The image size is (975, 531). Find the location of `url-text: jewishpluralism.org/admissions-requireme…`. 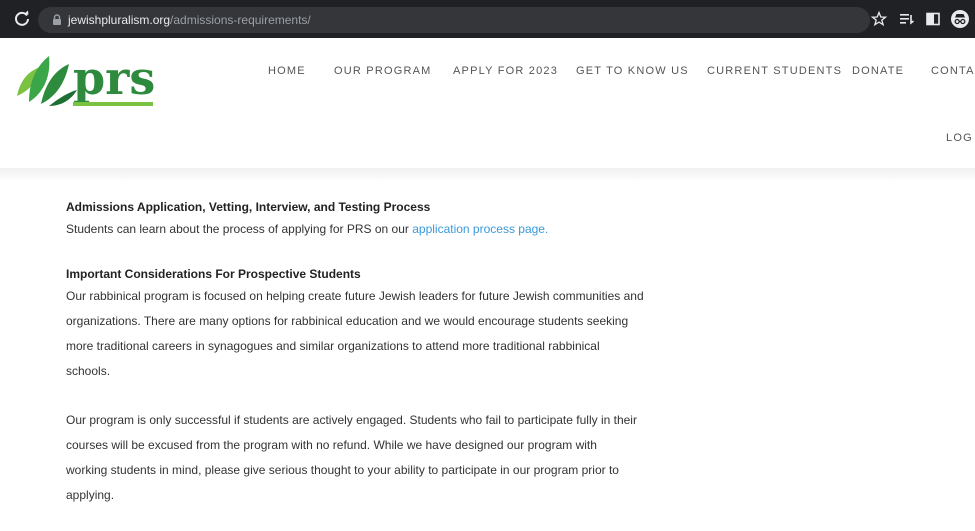

url-text: jewishpluralism.org/admissions-requireme… is located at coordinates (189, 20).